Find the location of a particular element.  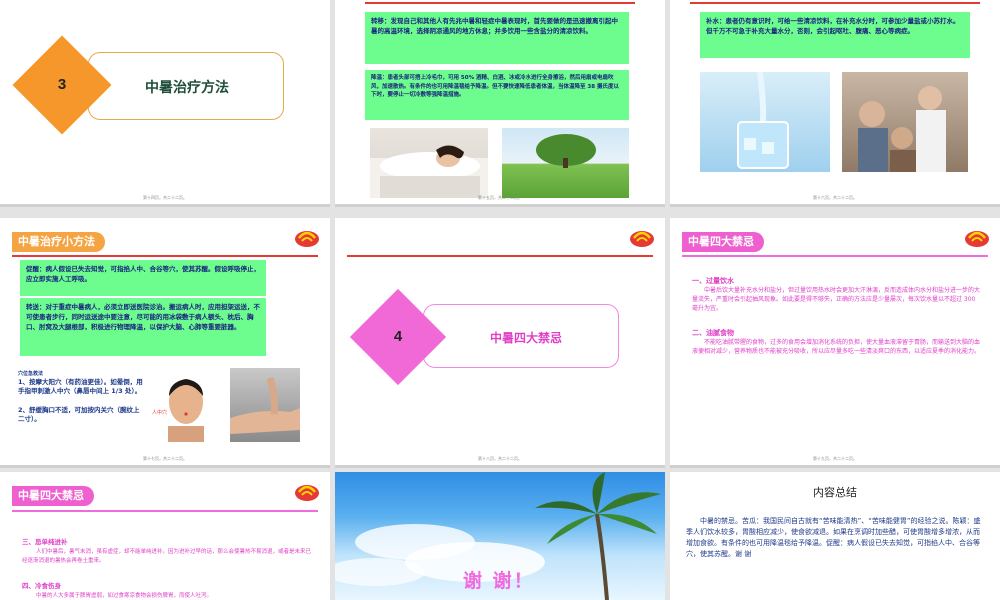

tree-illustration is located at coordinates (566, 151).